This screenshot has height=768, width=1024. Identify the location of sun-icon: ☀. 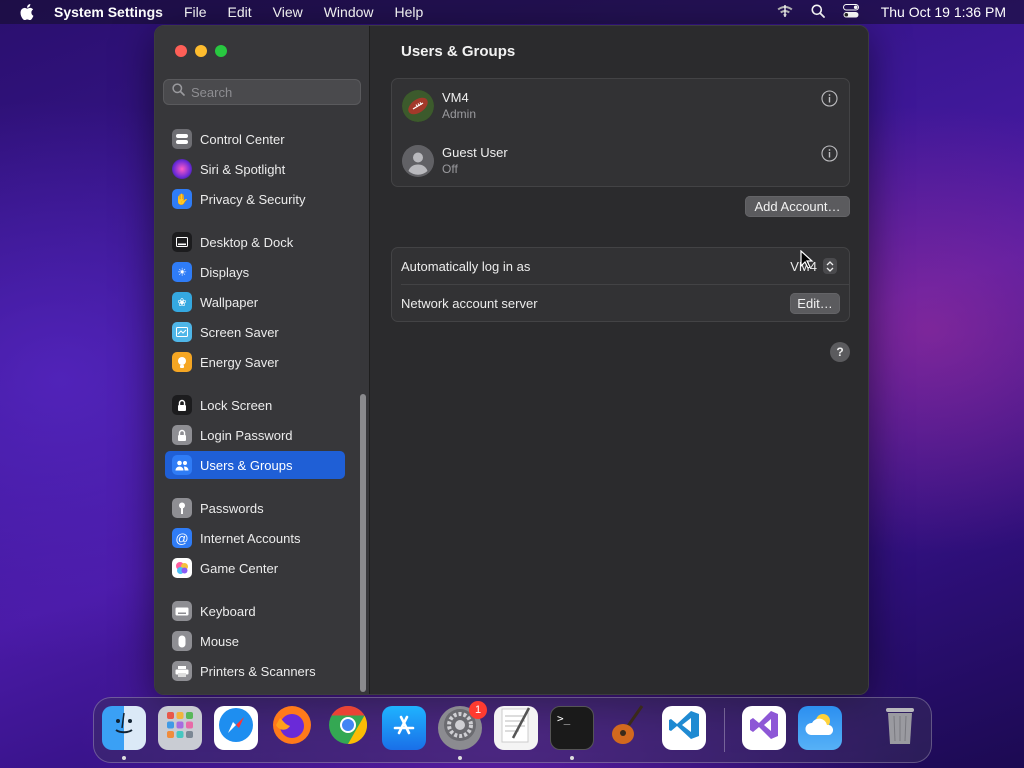
(182, 272).